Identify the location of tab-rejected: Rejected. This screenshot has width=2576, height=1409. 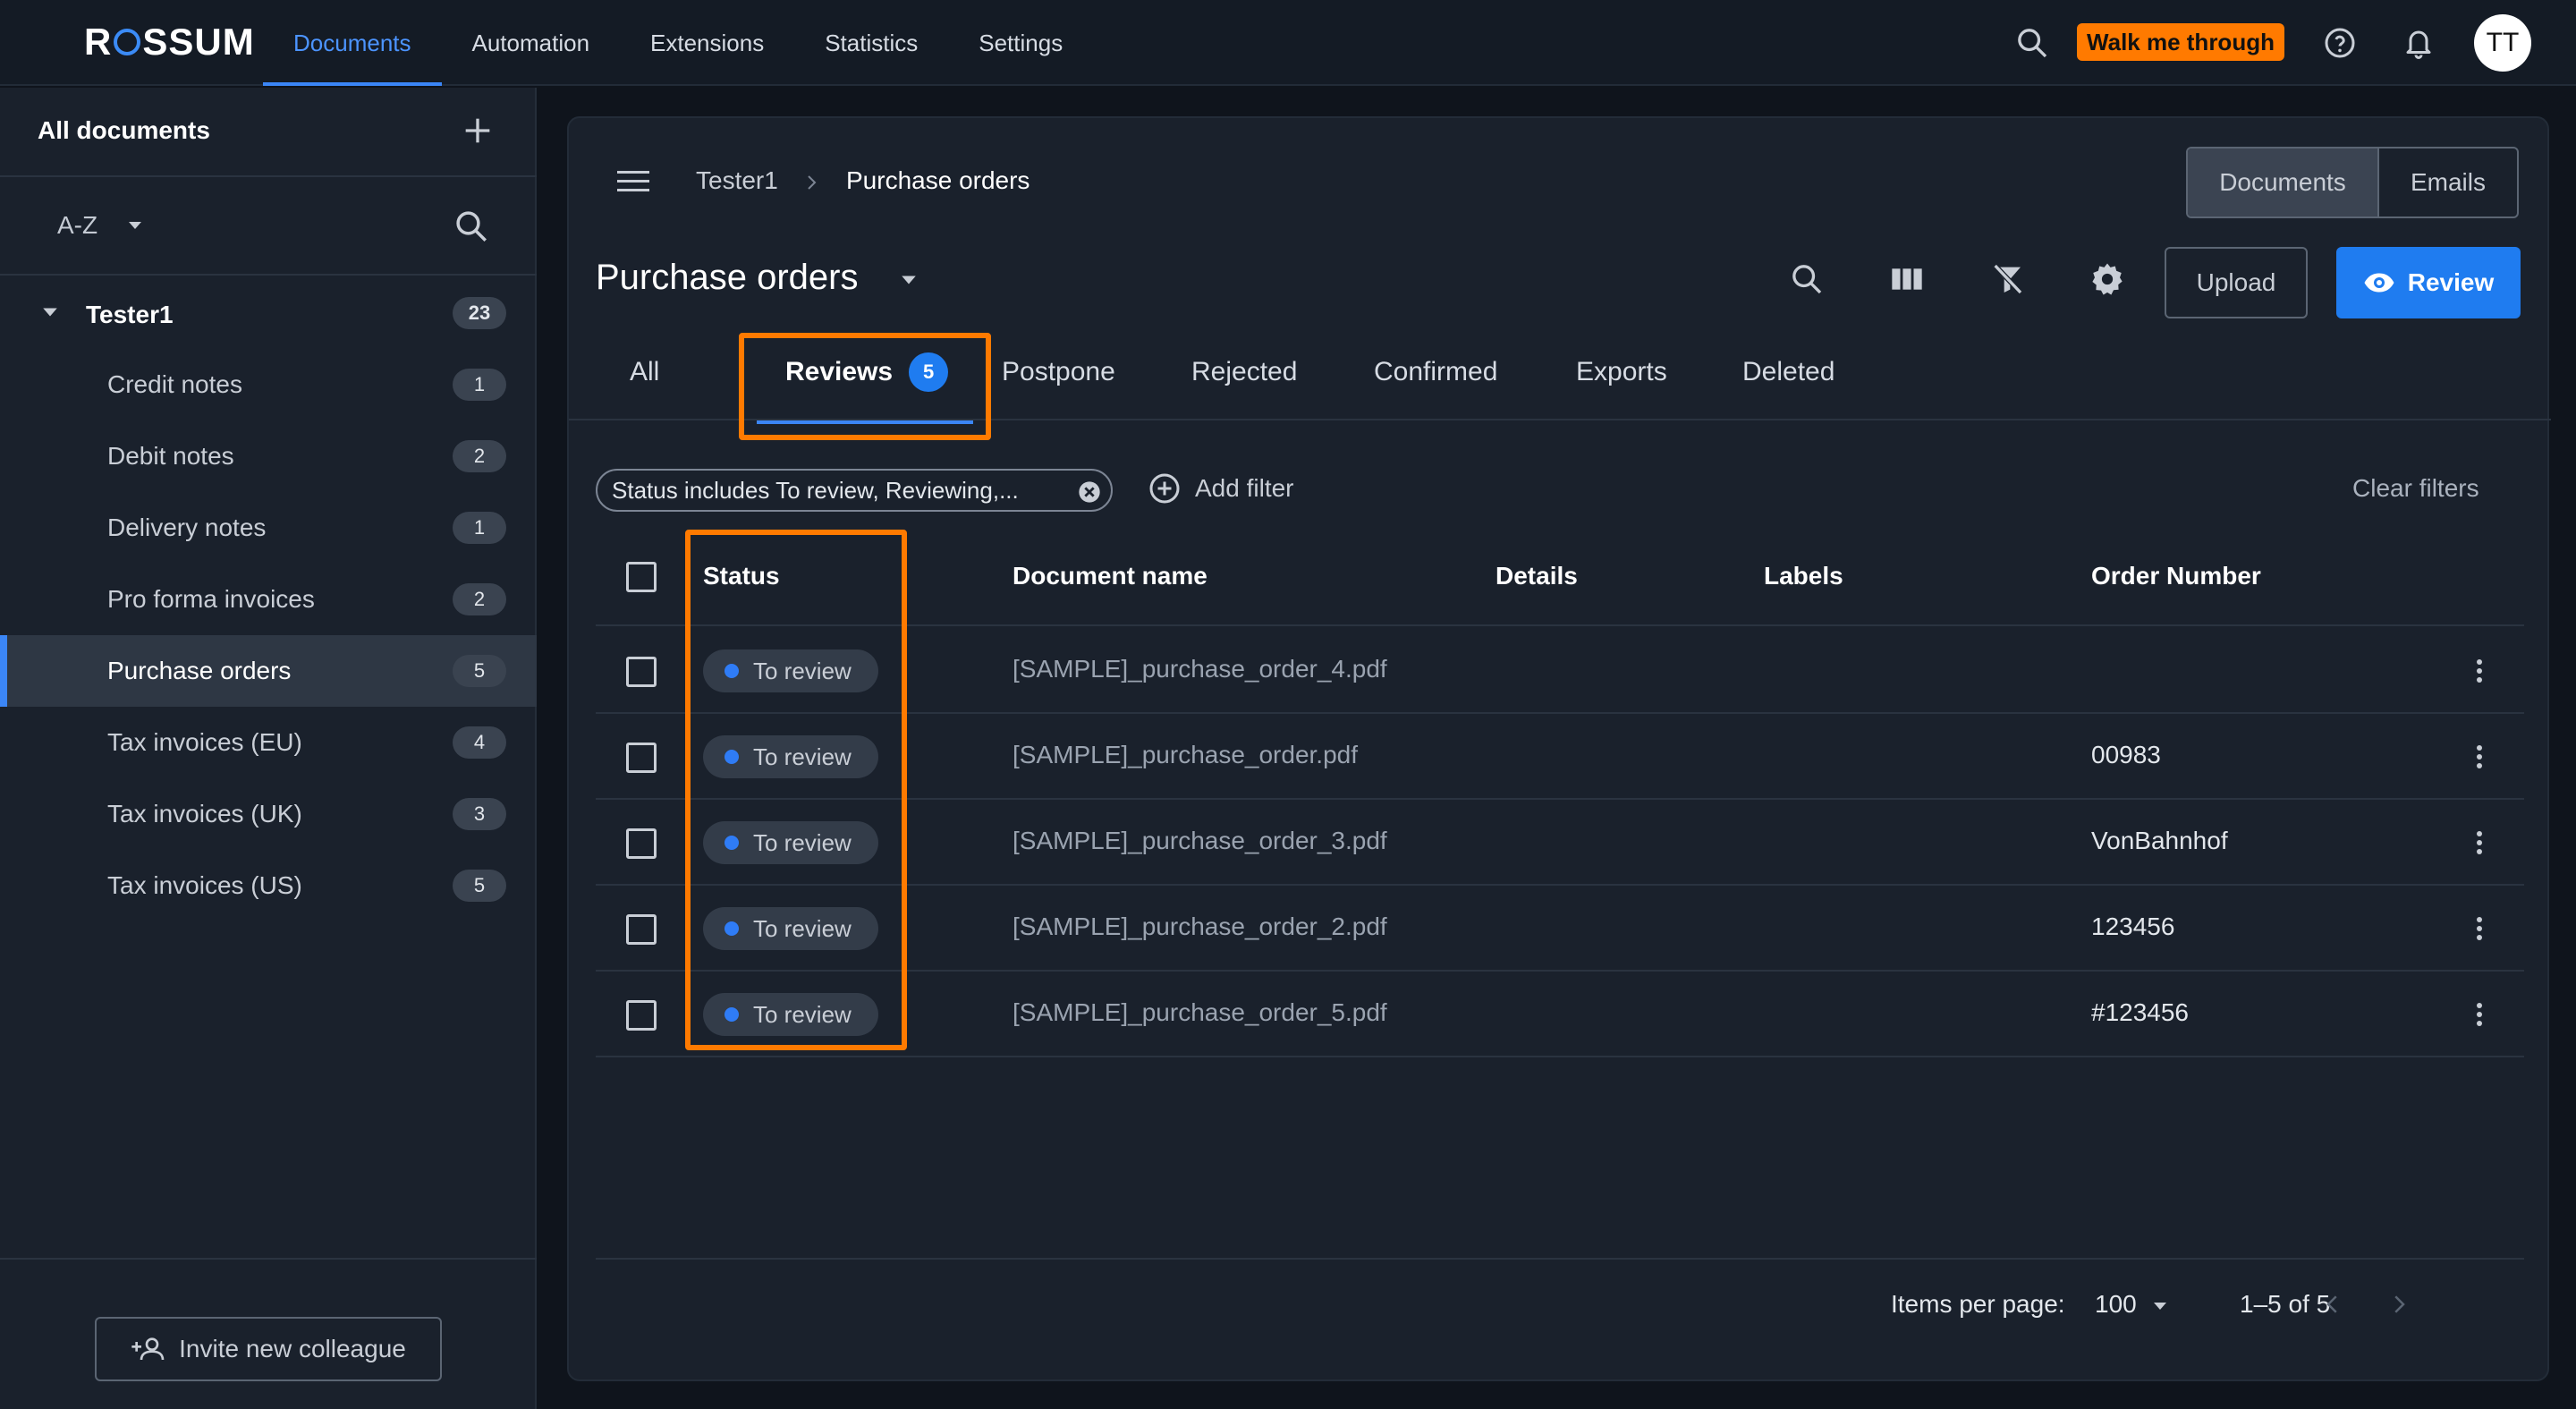
(1244, 372).